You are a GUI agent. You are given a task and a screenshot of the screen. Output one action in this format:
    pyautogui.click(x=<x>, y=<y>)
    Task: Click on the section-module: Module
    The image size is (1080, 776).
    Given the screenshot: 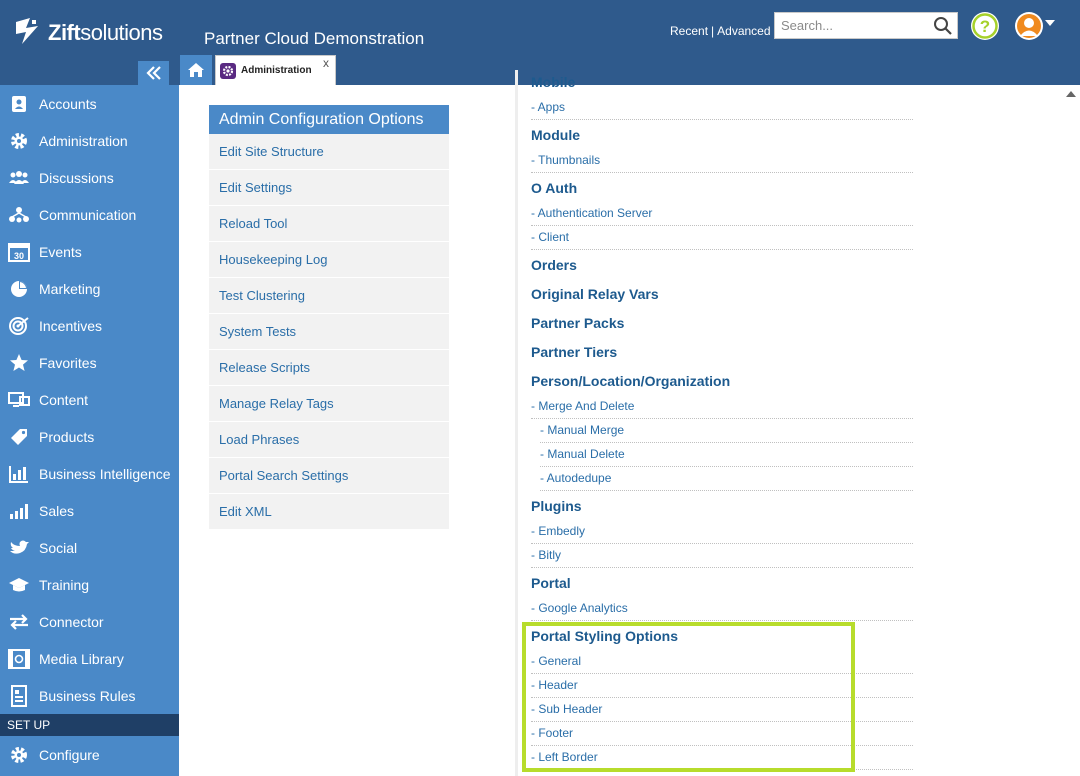 What is the action you would take?
    pyautogui.click(x=555, y=135)
    